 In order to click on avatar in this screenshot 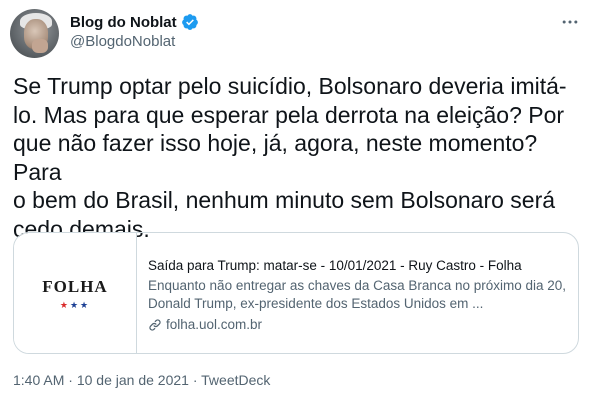, I will do `click(34, 33)`.